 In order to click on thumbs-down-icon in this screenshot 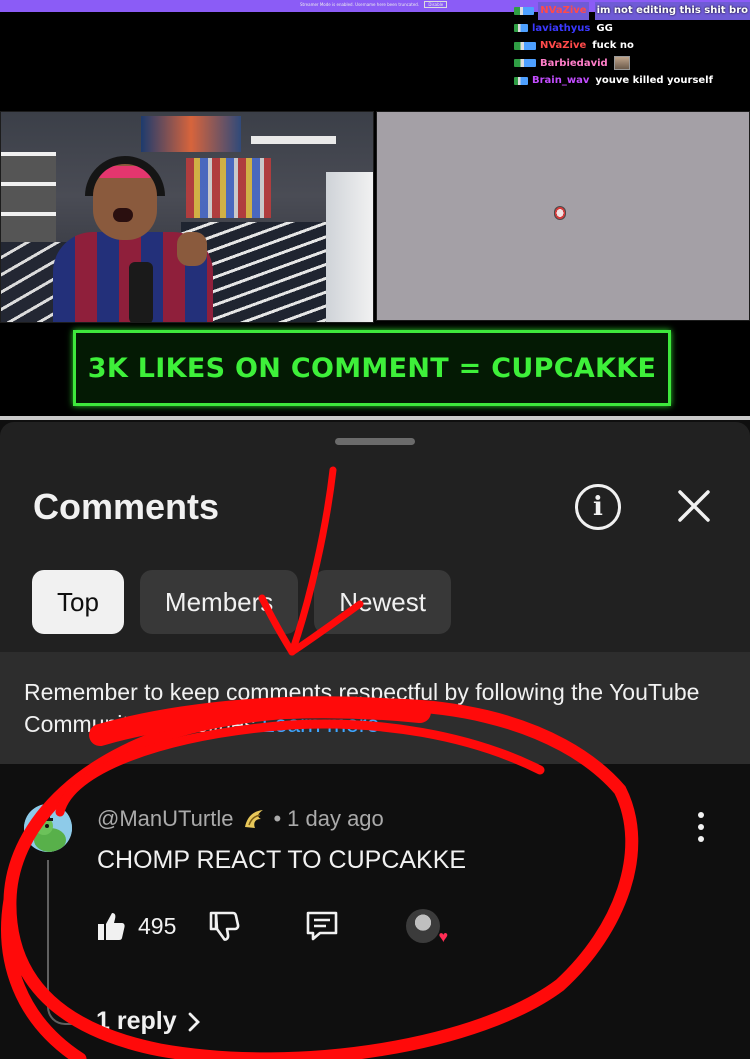, I will do `click(224, 926)`.